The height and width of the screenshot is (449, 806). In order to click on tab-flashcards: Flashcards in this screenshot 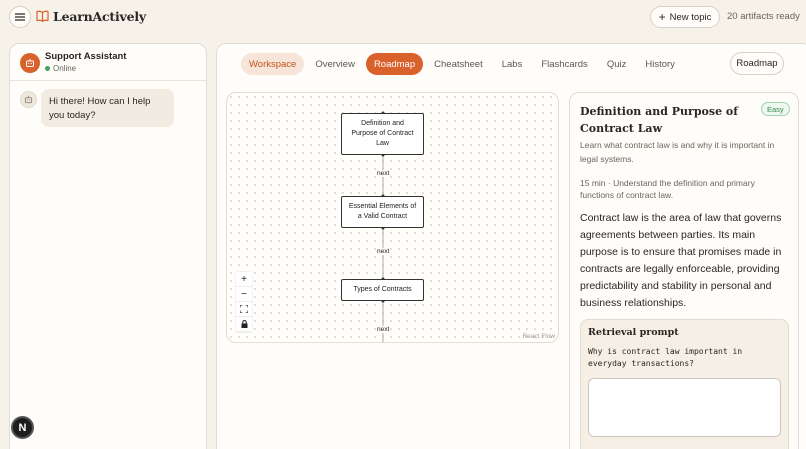, I will do `click(564, 64)`.